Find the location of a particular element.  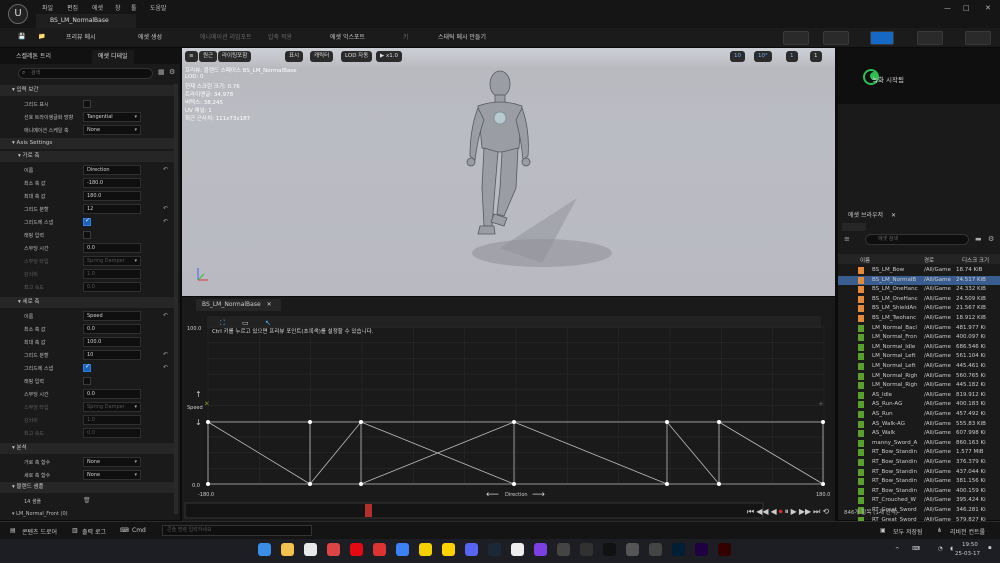

step-back-icon: ◀◀ is located at coordinates (762, 511).